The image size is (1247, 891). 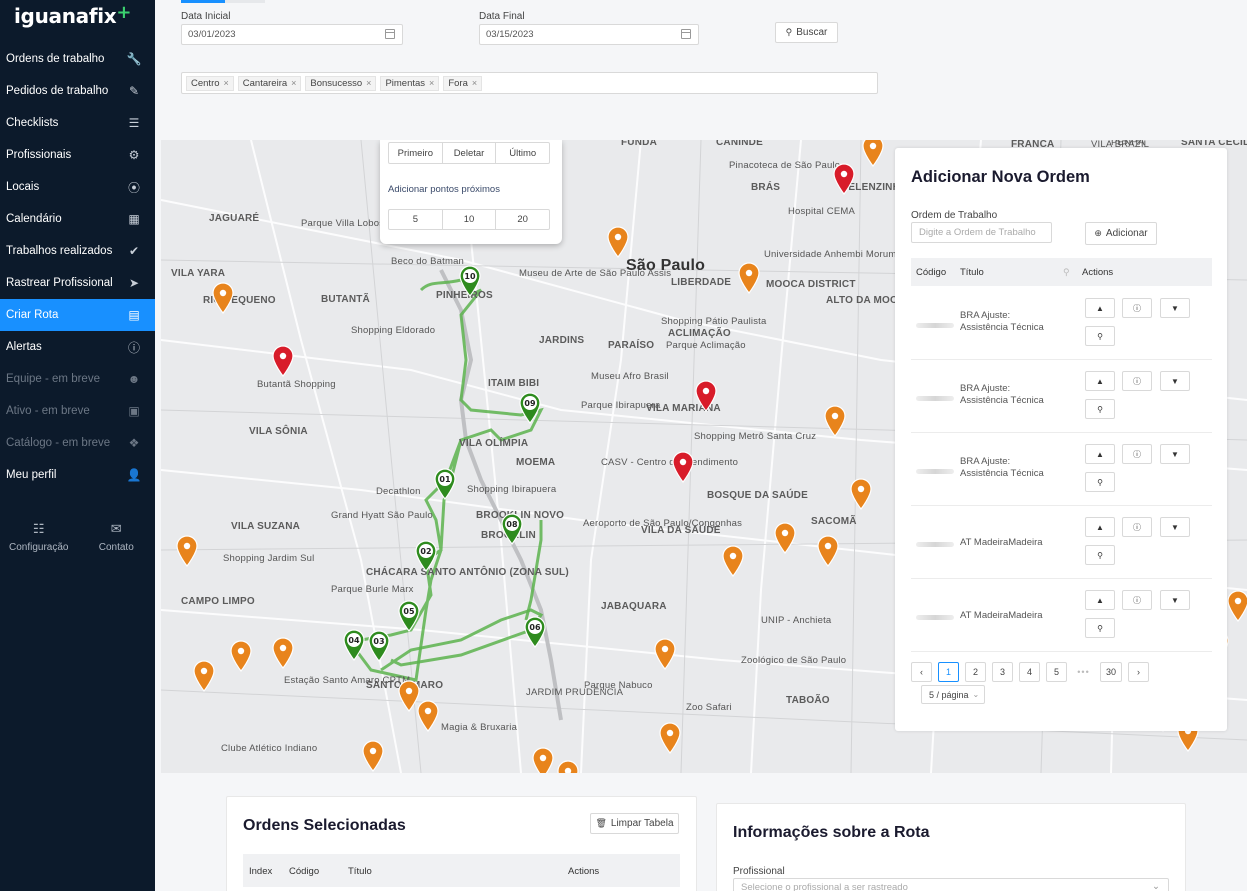 What do you see at coordinates (409, 616) in the screenshot?
I see `route-stop-marker: 05` at bounding box center [409, 616].